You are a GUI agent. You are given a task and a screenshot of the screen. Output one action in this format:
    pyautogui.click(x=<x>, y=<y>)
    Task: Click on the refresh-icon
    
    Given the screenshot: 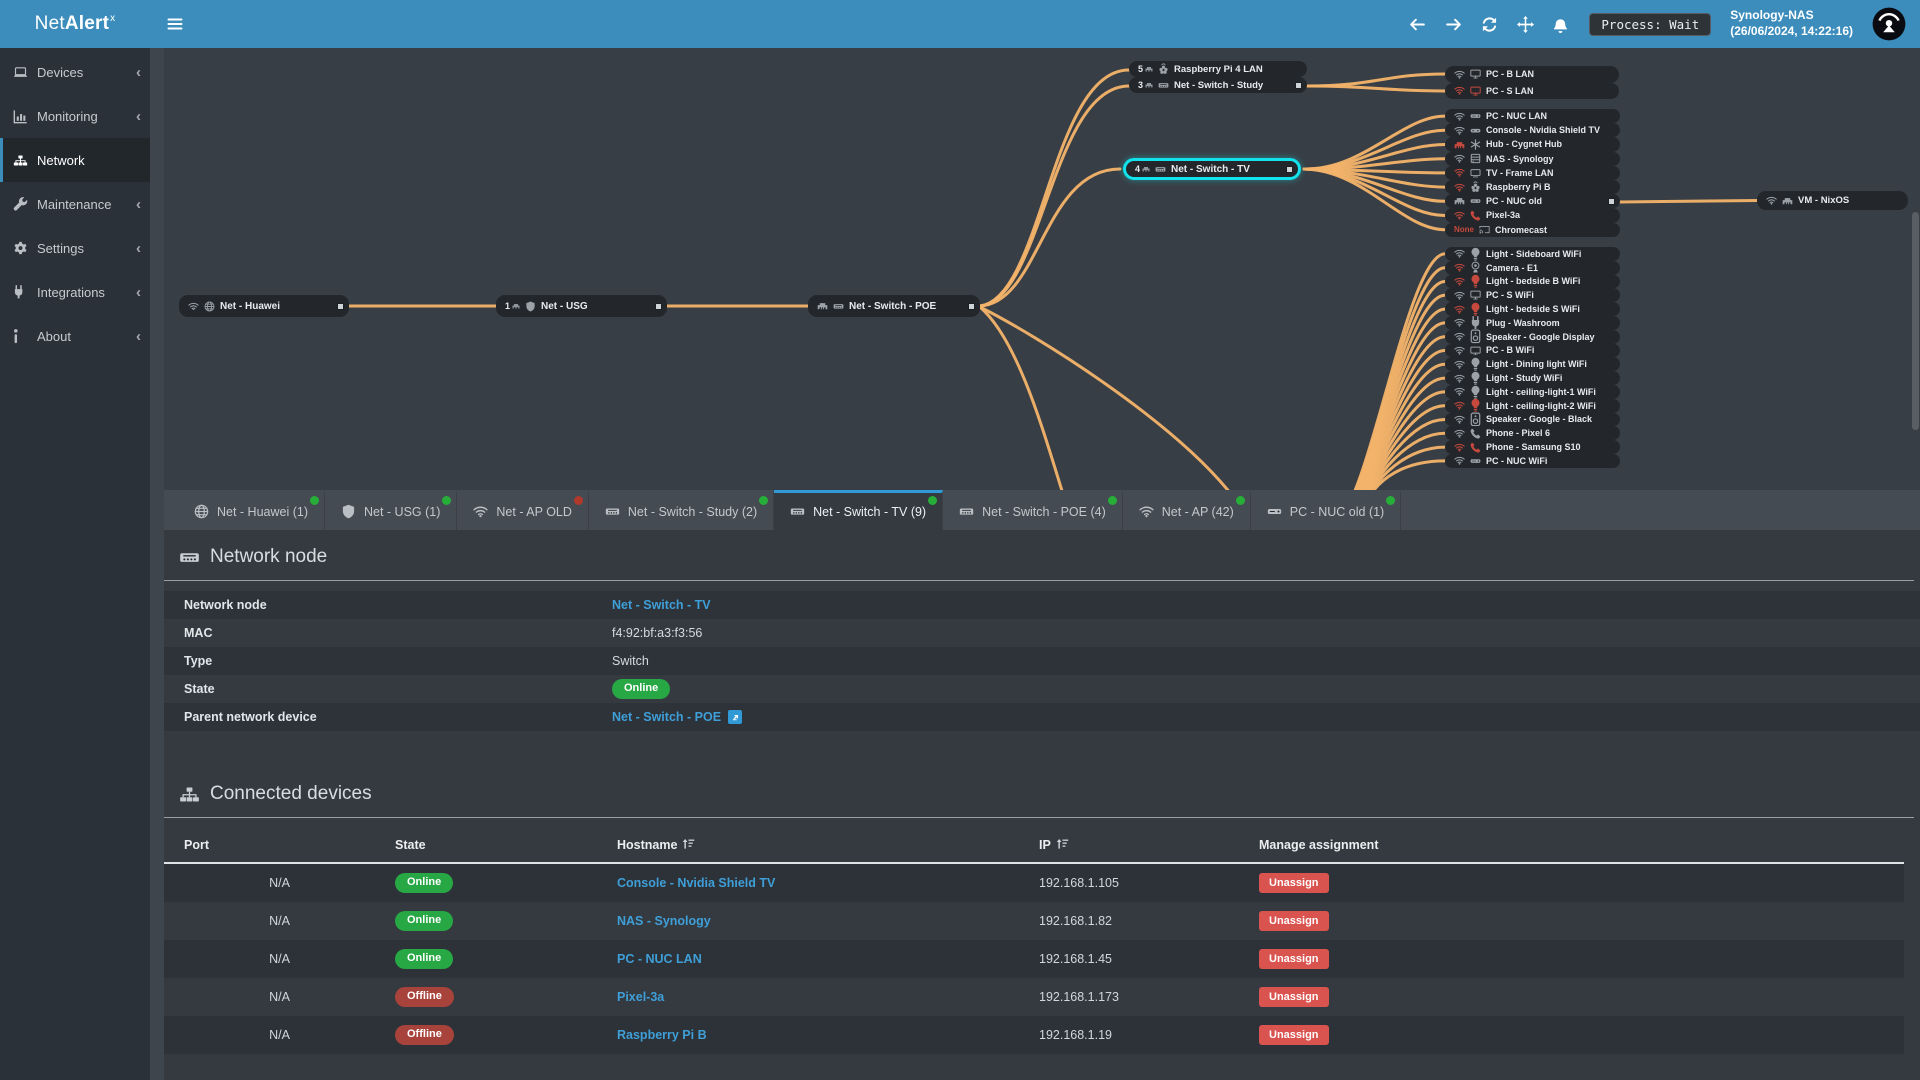 What is the action you would take?
    pyautogui.click(x=1489, y=24)
    